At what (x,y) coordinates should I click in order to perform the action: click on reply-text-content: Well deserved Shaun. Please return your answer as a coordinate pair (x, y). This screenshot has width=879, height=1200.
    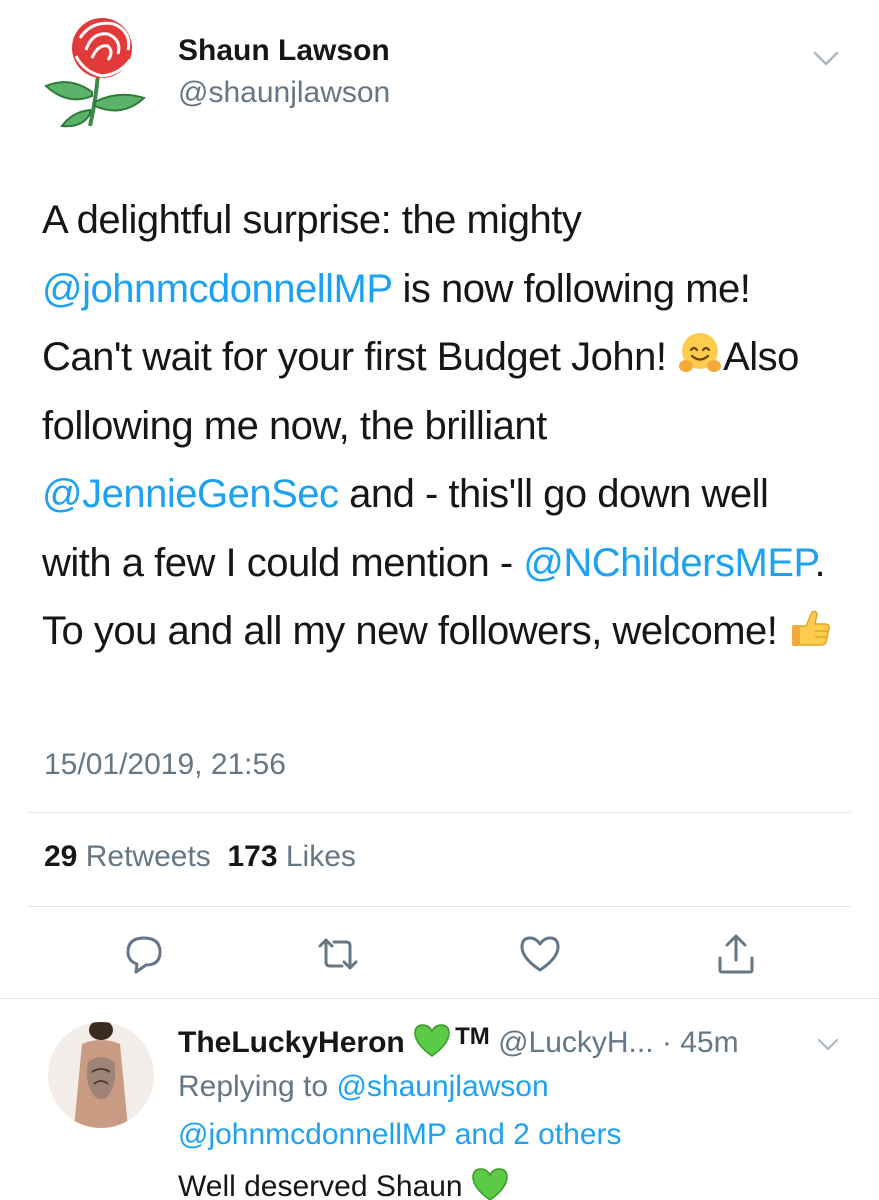
    Looking at the image, I should click on (324, 1185).